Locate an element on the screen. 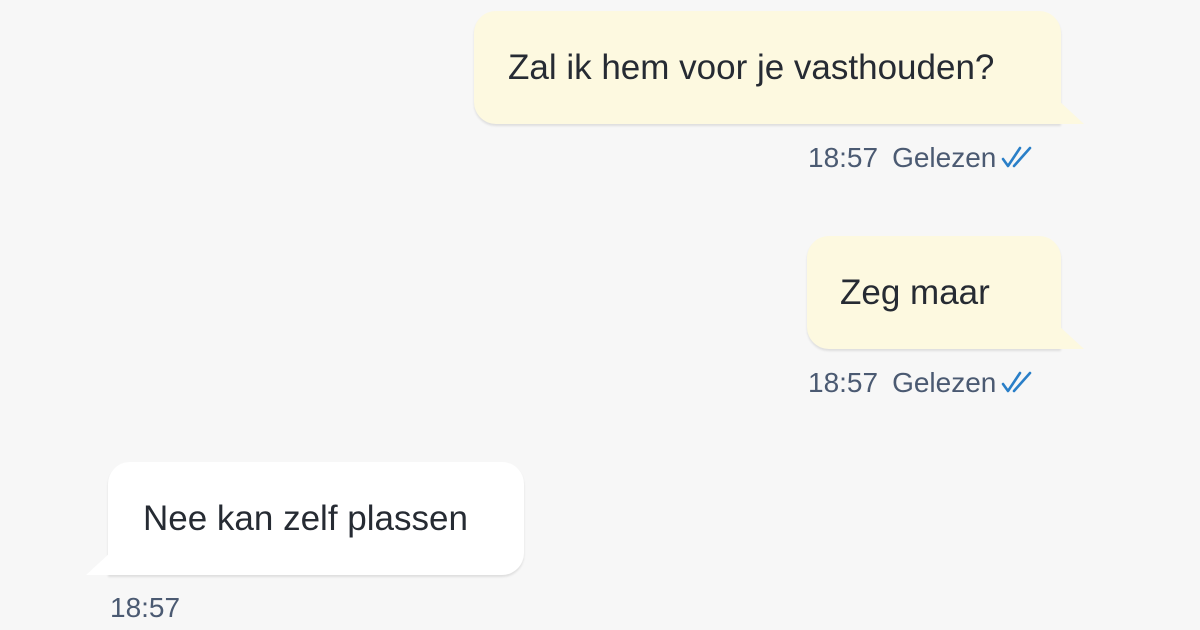  message-meta: 18:57 is located at coordinates (152, 608).